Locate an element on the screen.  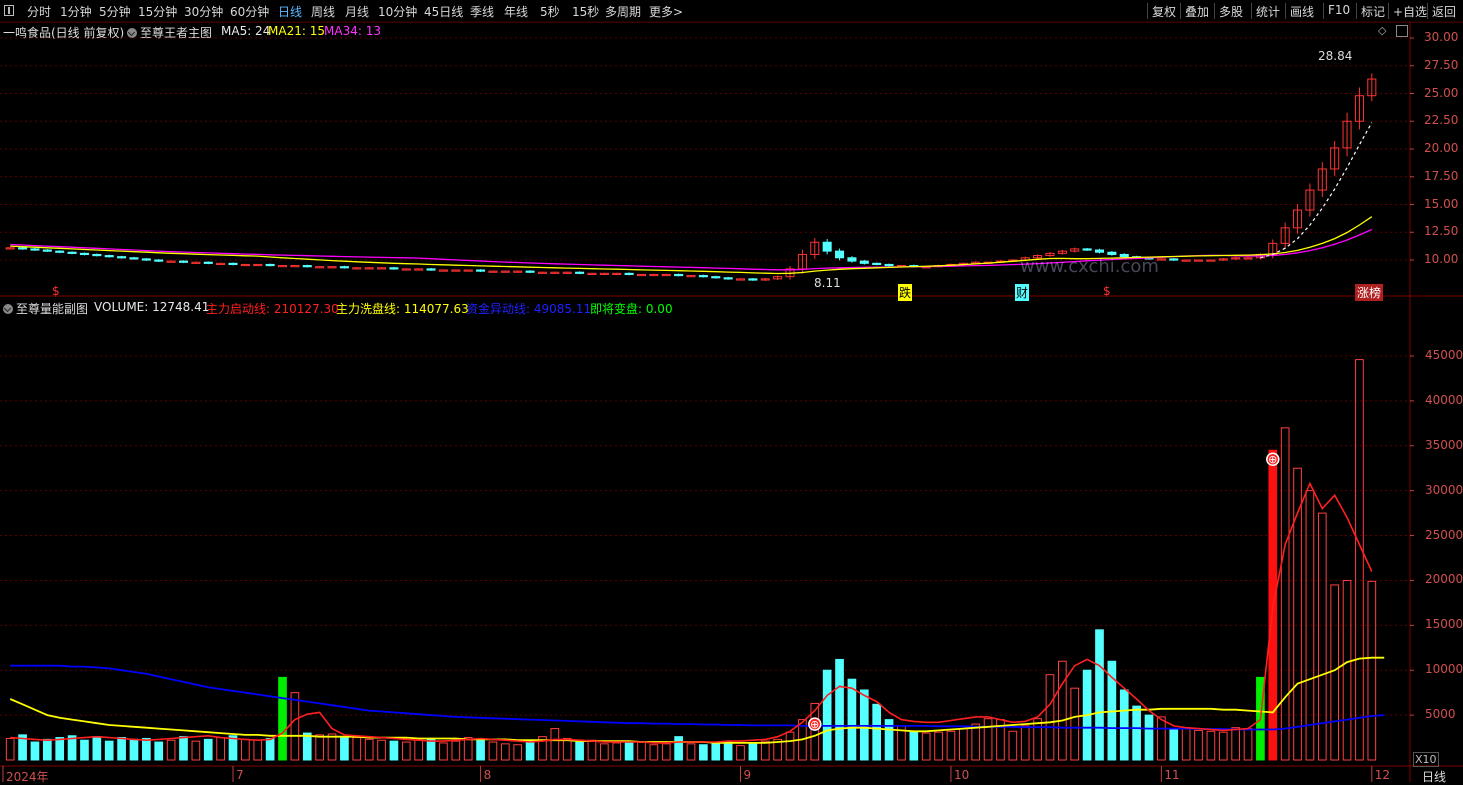
ma5-line is located at coordinates (1316, 190).